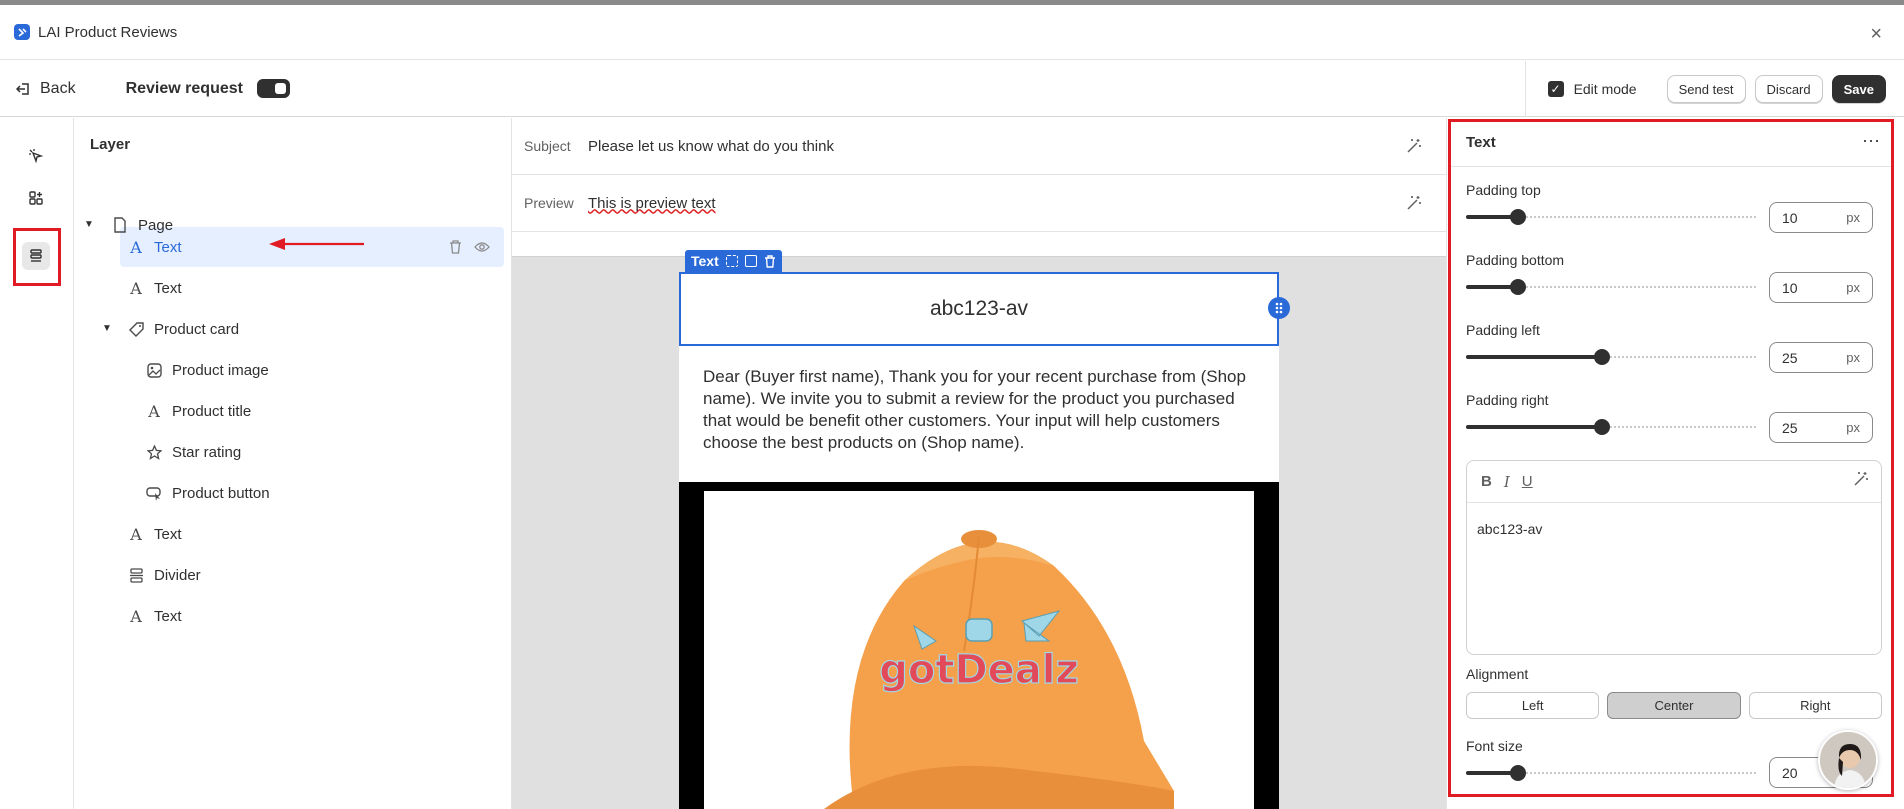 The width and height of the screenshot is (1904, 809). I want to click on font-size-value: 20, so click(1790, 772).